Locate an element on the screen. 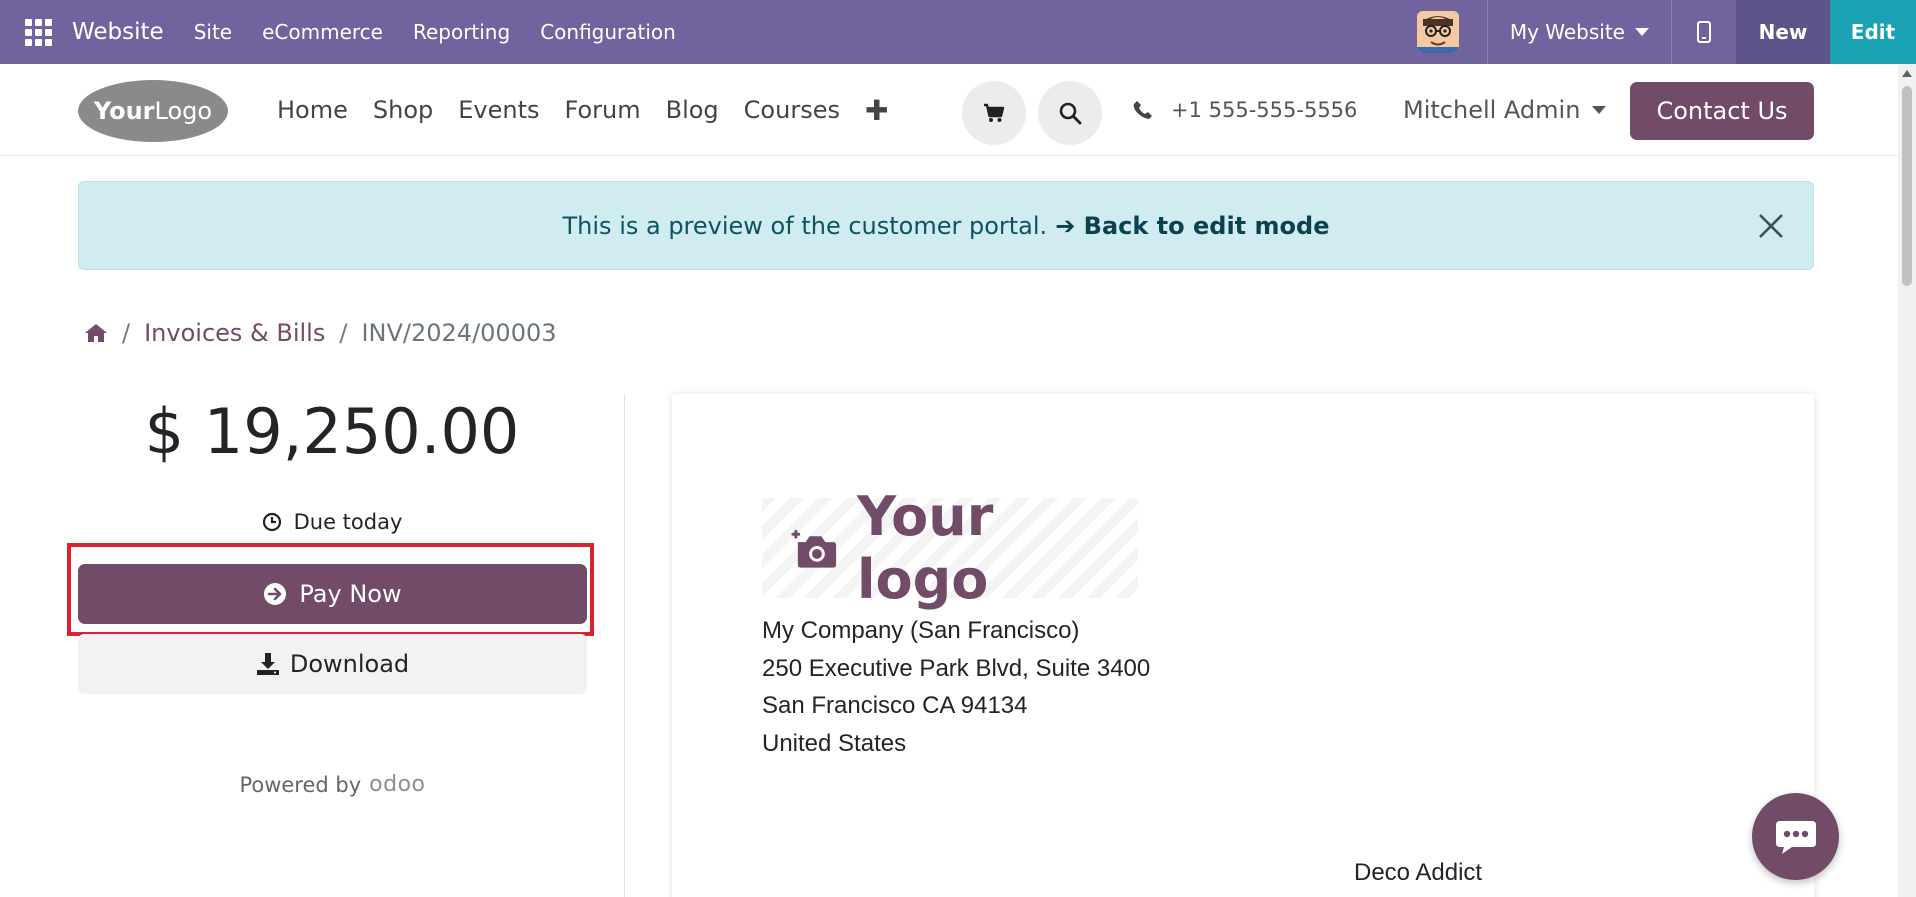 The width and height of the screenshot is (1916, 897). cart-icon is located at coordinates (994, 112).